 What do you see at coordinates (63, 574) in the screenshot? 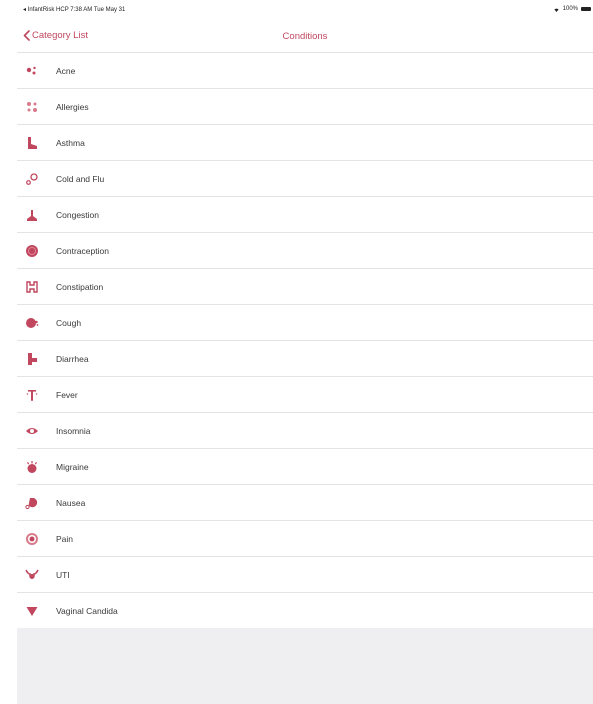
I see `list-item-label: UTI` at bounding box center [63, 574].